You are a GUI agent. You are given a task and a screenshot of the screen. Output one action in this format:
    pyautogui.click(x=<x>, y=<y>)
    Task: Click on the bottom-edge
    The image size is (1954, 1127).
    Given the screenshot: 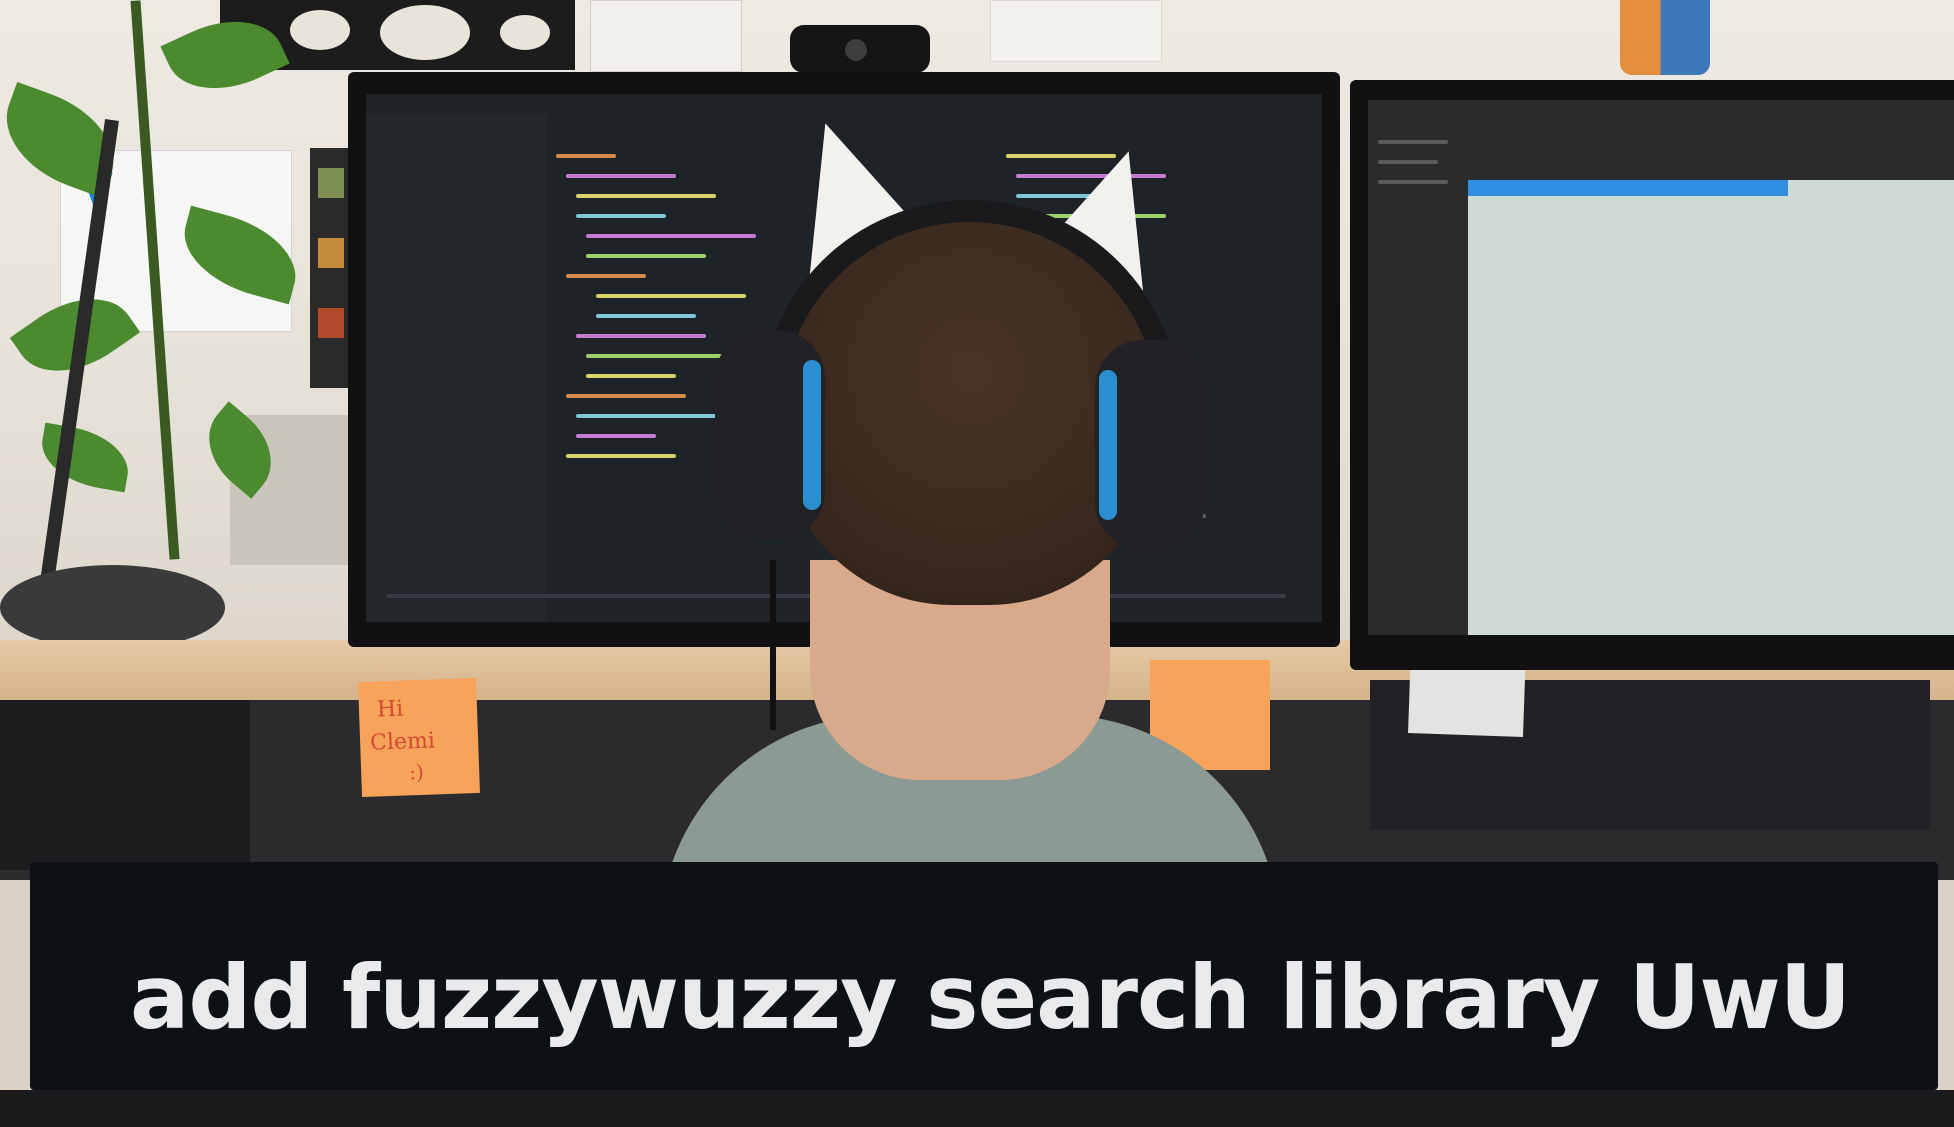 What is the action you would take?
    pyautogui.click(x=977, y=1108)
    